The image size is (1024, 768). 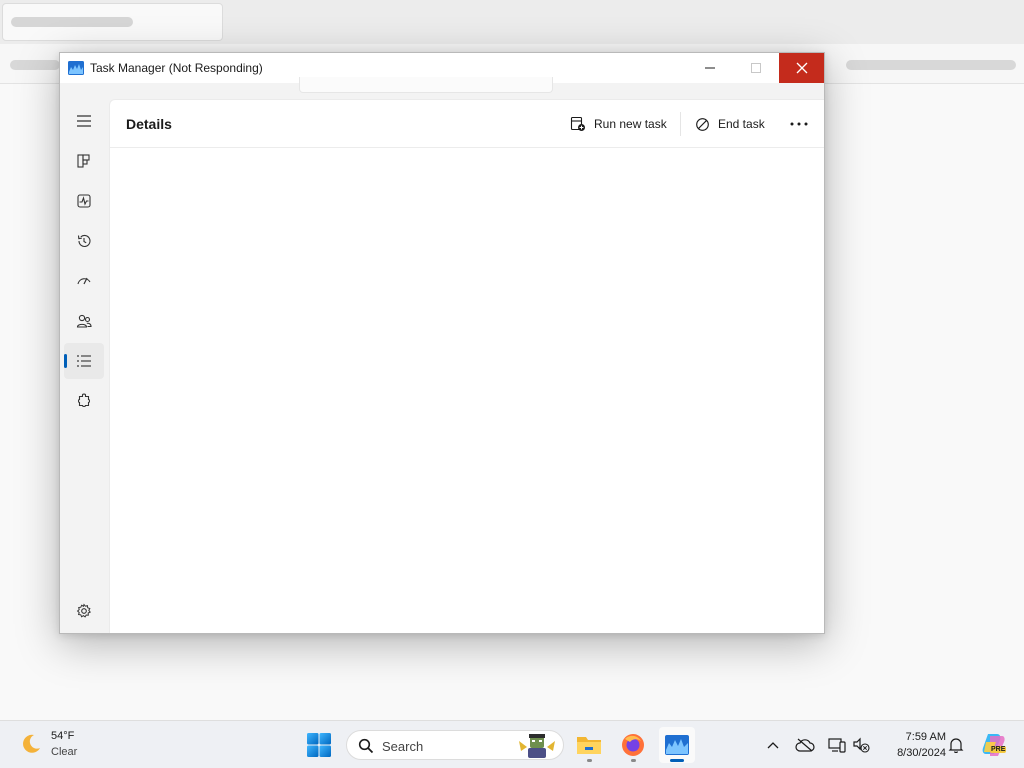 I want to click on chevron-up-icon, so click(x=773, y=745).